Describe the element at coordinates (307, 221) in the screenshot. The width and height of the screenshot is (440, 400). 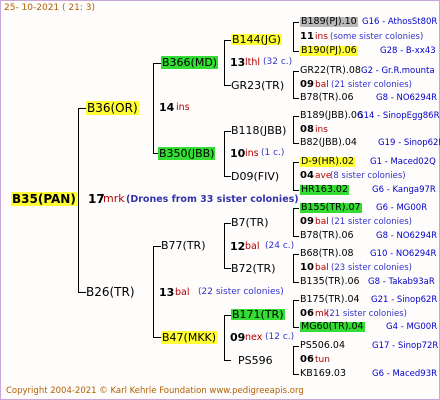
I see `gen3-c1-num: 09` at that location.